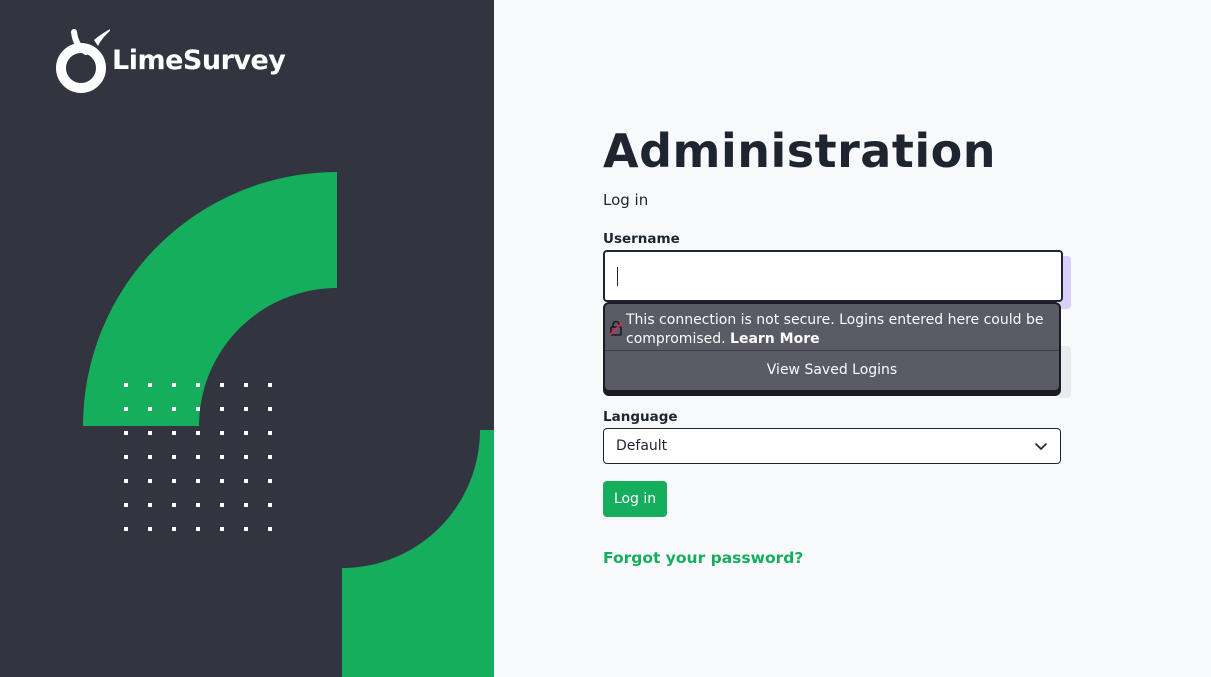 The image size is (1211, 677). Describe the element at coordinates (775, 339) in the screenshot. I see `learn-more-link: Learn More` at that location.